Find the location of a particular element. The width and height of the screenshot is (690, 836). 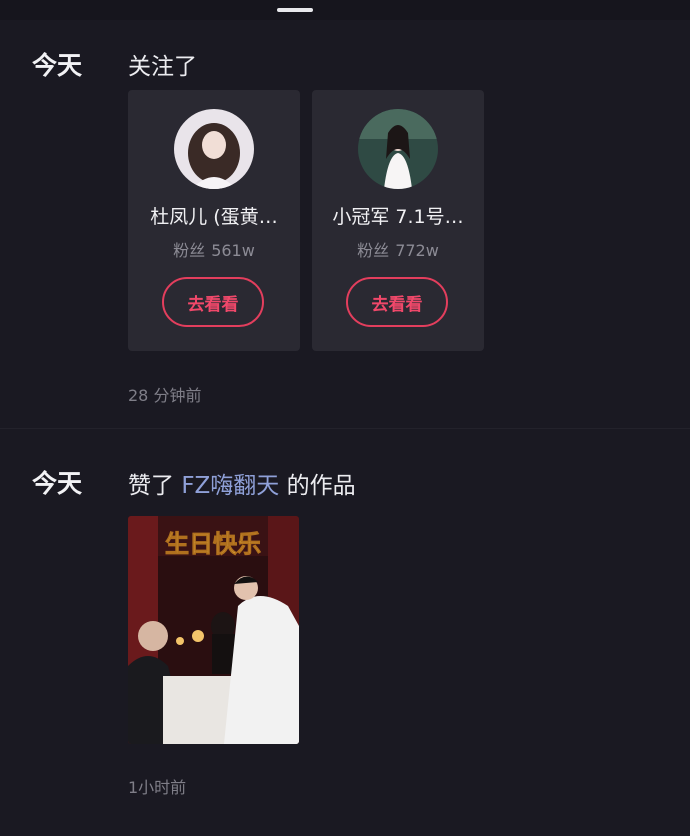

followed-user-card: 小冠军 7.1号… 粉丝 772w 去看看 is located at coordinates (398, 220).